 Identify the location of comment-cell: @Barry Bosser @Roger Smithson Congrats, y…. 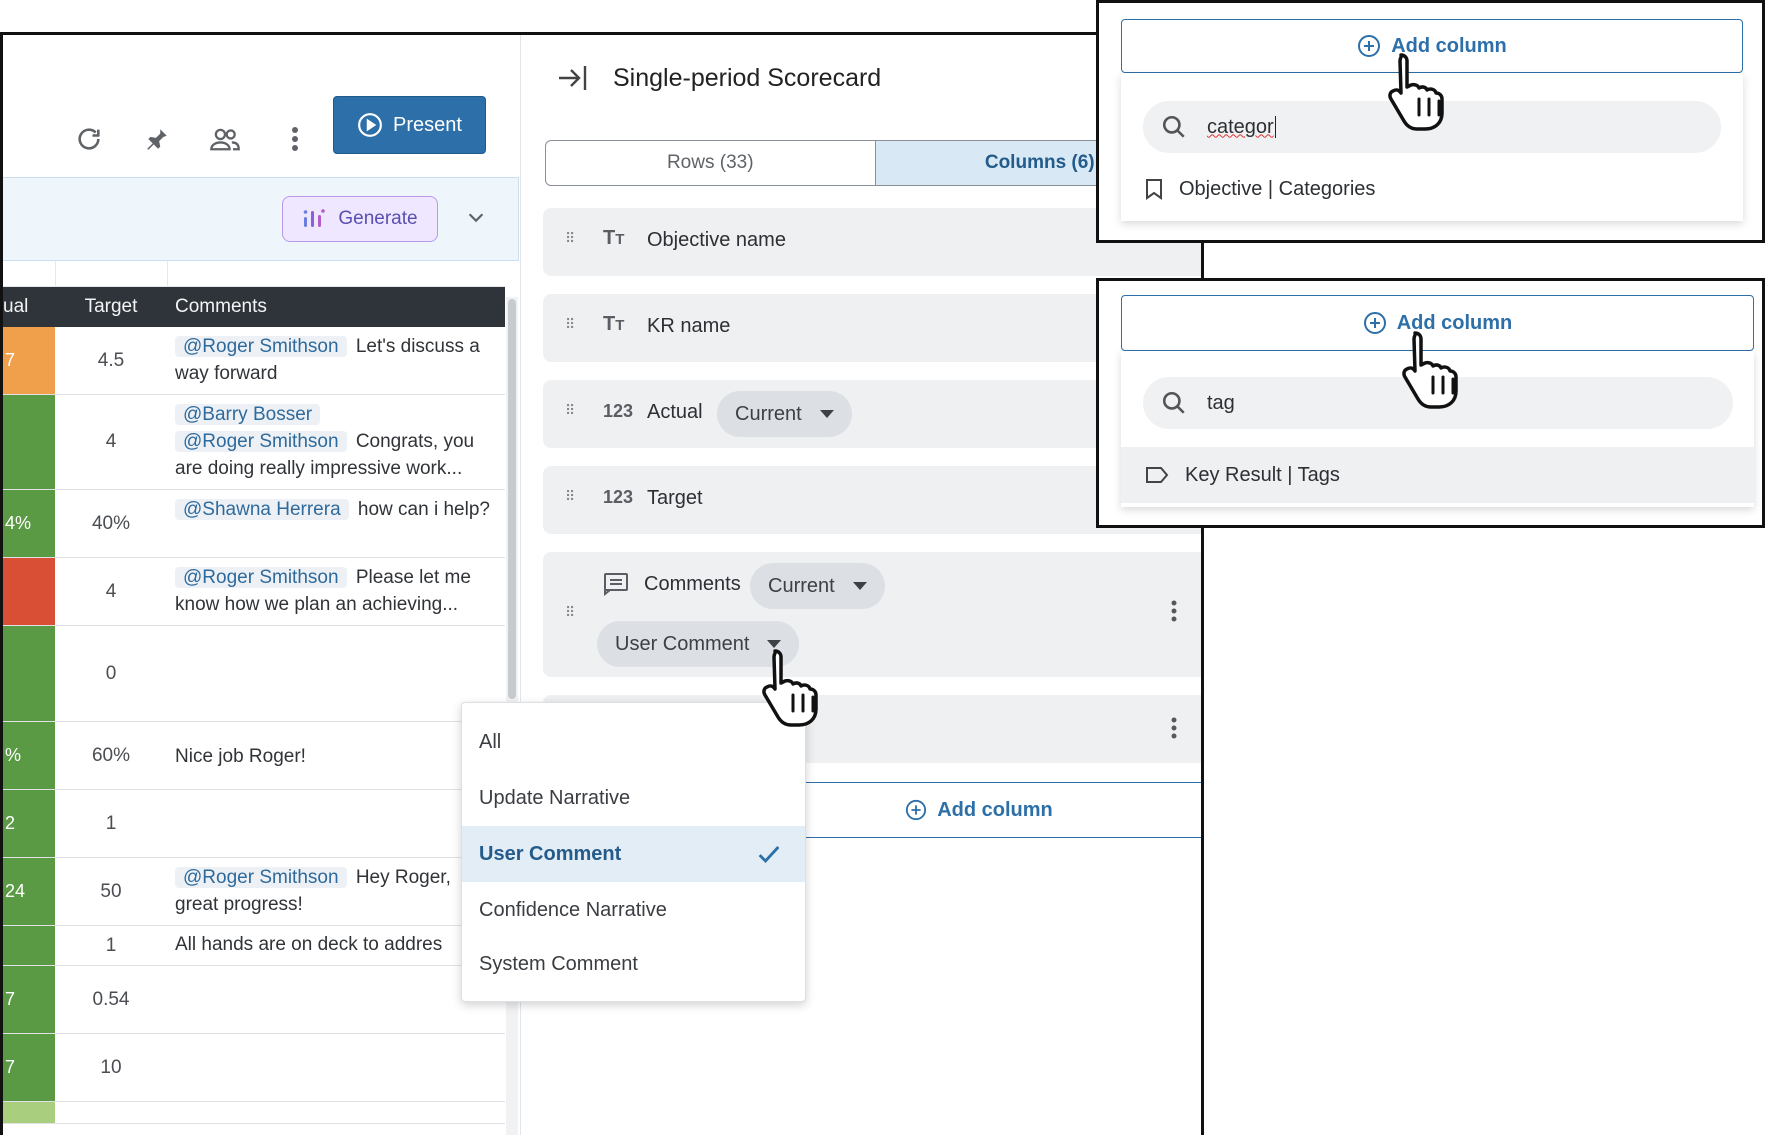
(336, 442).